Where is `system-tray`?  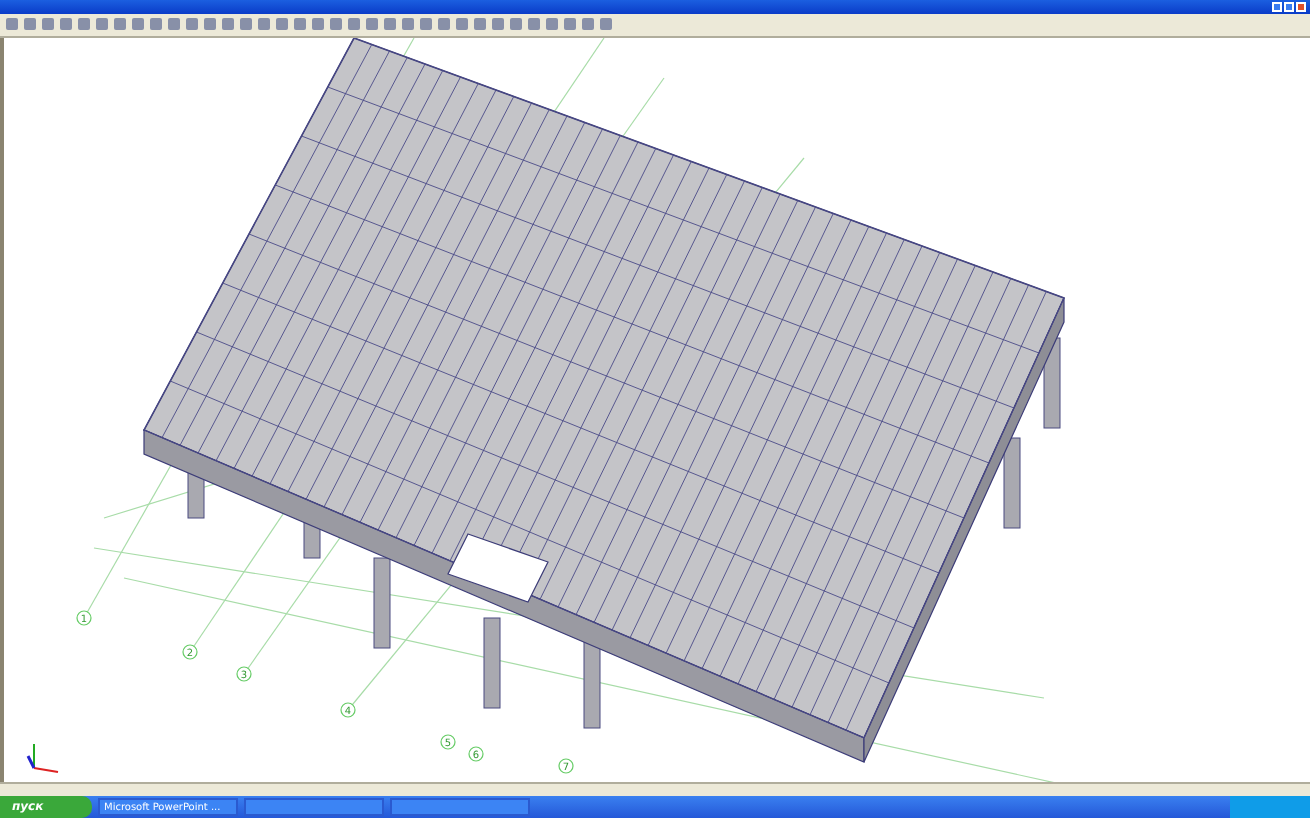 system-tray is located at coordinates (1270, 807).